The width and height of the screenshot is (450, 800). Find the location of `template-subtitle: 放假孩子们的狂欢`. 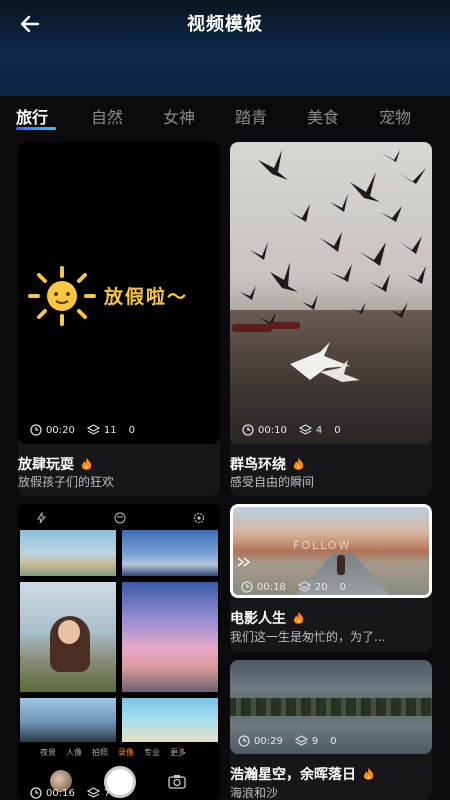

template-subtitle: 放假孩子们的狂欢 is located at coordinates (66, 482).